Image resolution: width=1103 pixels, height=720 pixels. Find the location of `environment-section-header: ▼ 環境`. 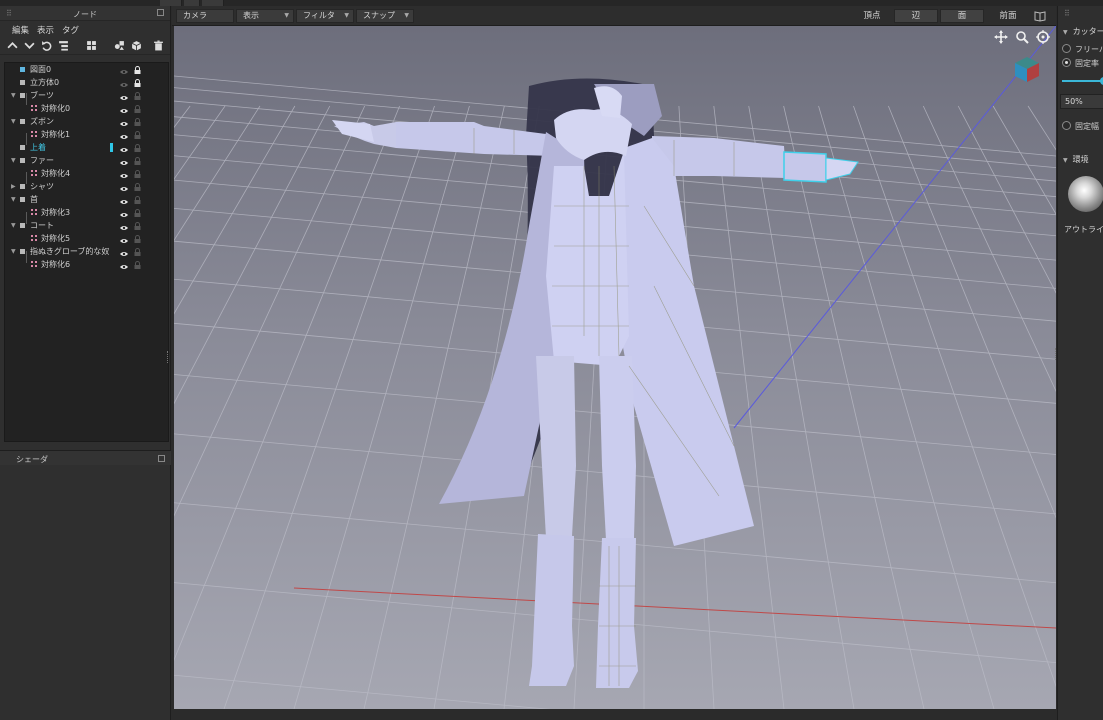

environment-section-header: ▼ 環境 is located at coordinates (1076, 159).